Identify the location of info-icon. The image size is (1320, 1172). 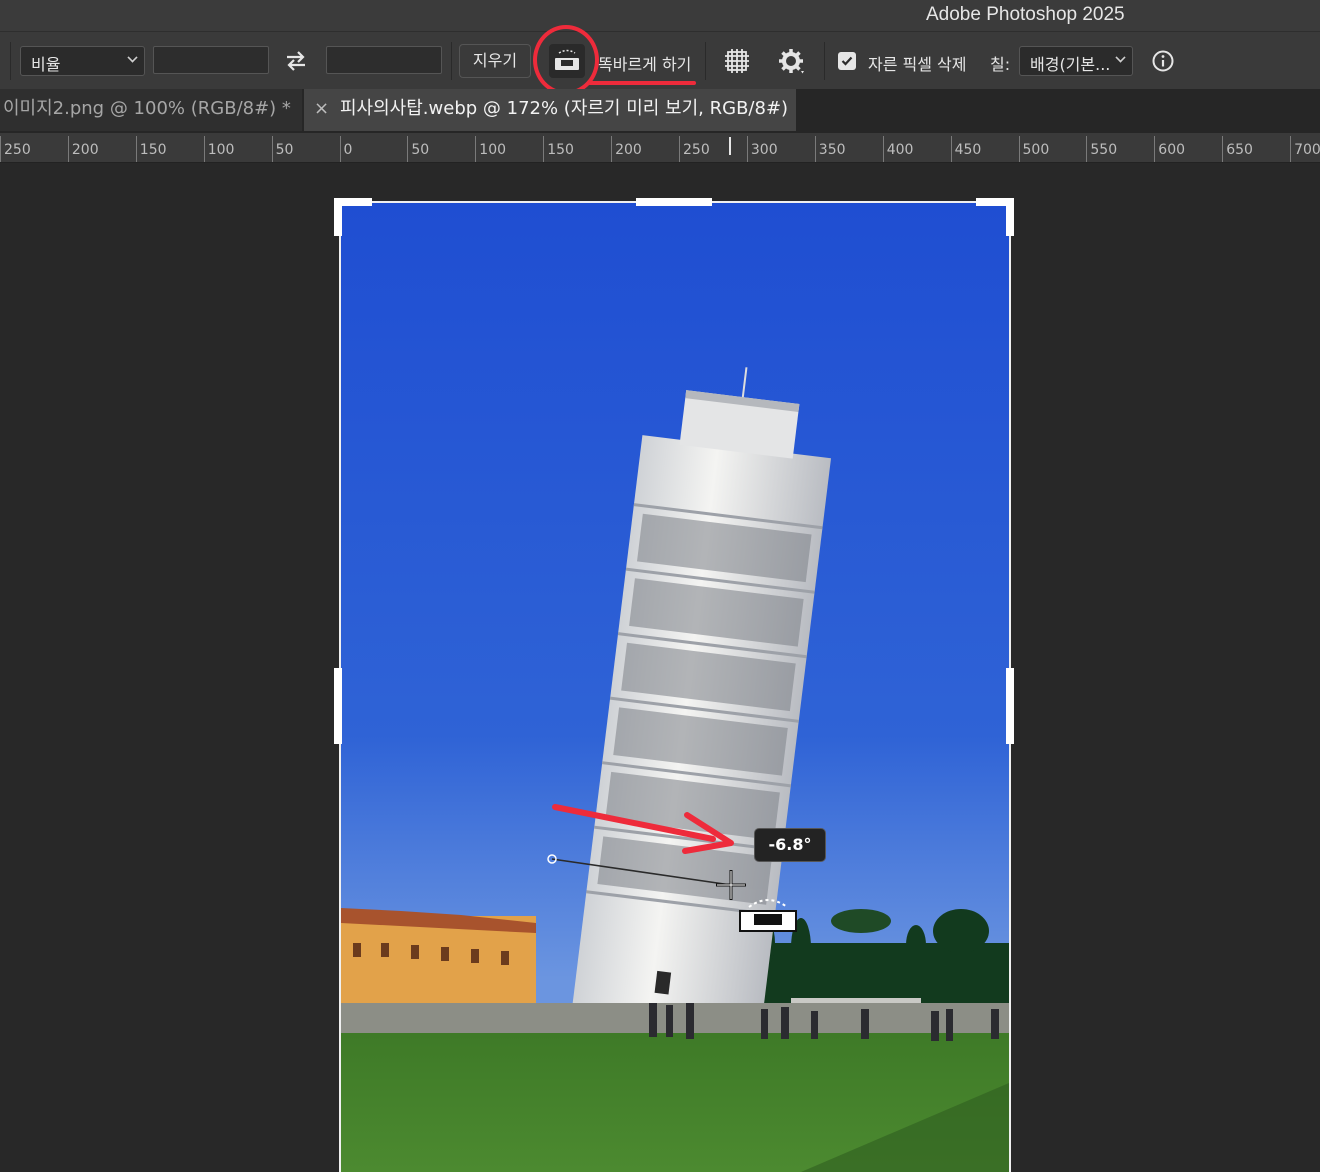
(1163, 61).